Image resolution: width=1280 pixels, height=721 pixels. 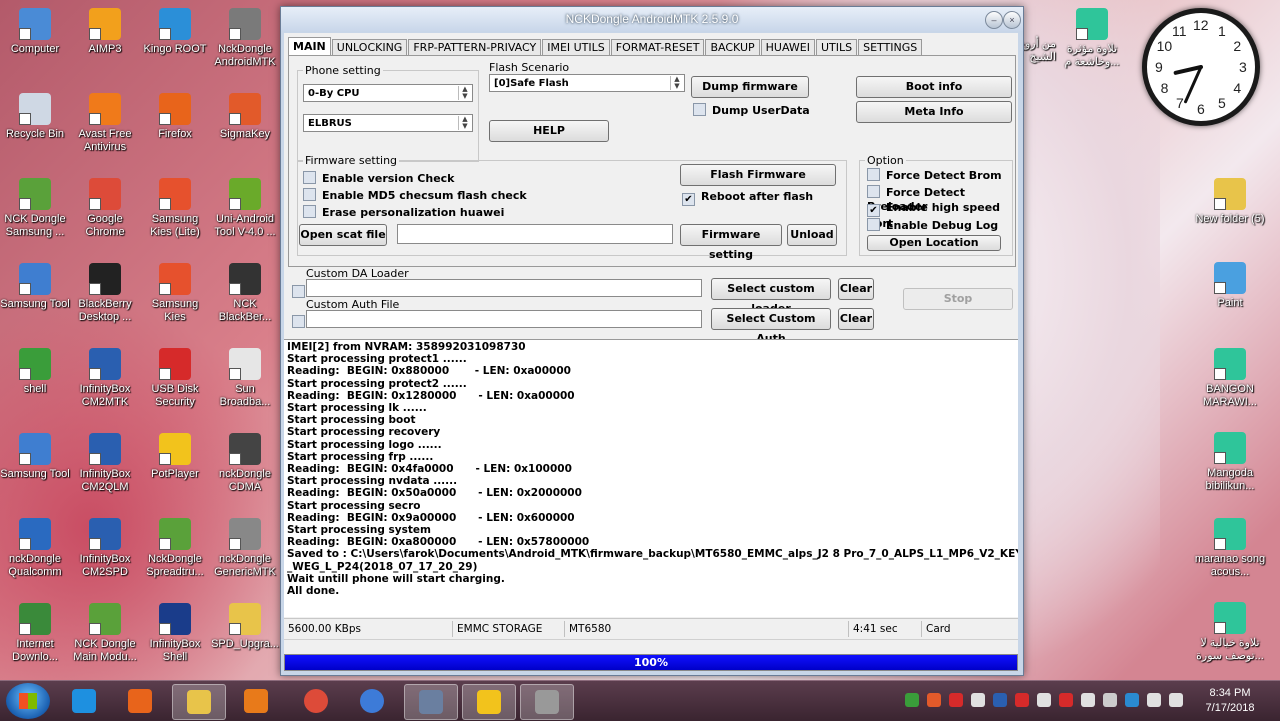 What do you see at coordinates (1012, 20) in the screenshot?
I see `close-button: ×` at bounding box center [1012, 20].